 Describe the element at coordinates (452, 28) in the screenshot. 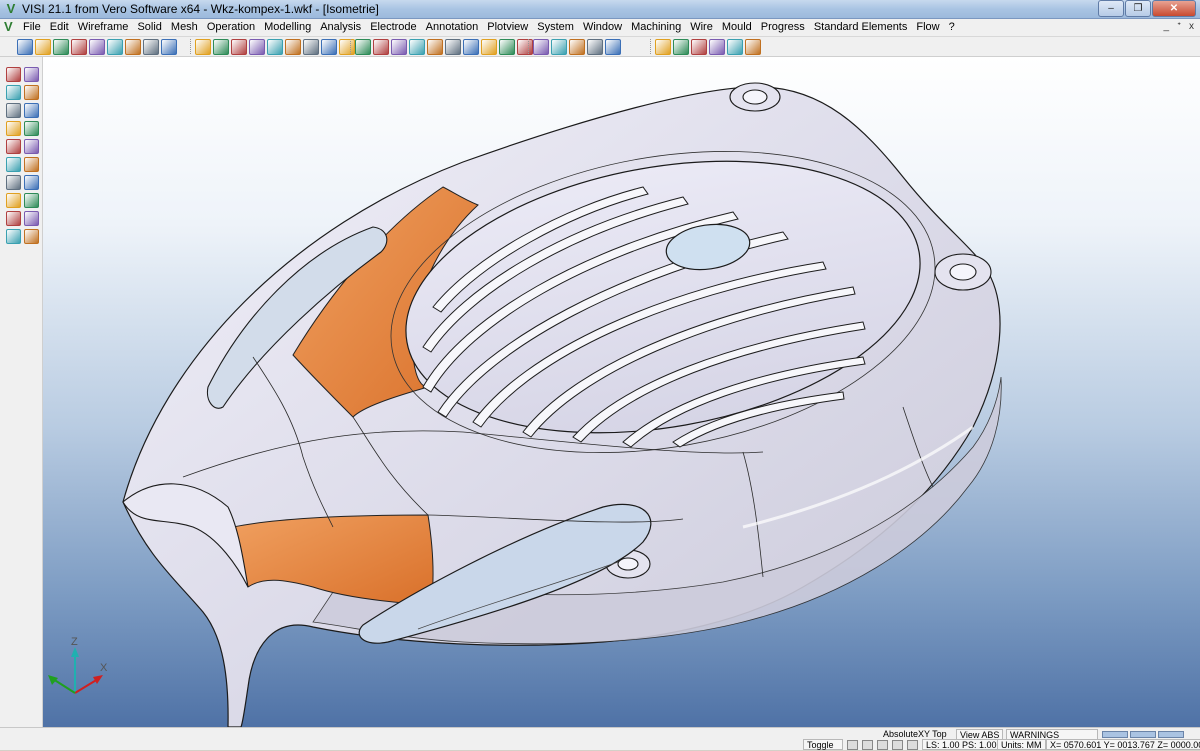

I see `menu-annotation: Annotation` at that location.